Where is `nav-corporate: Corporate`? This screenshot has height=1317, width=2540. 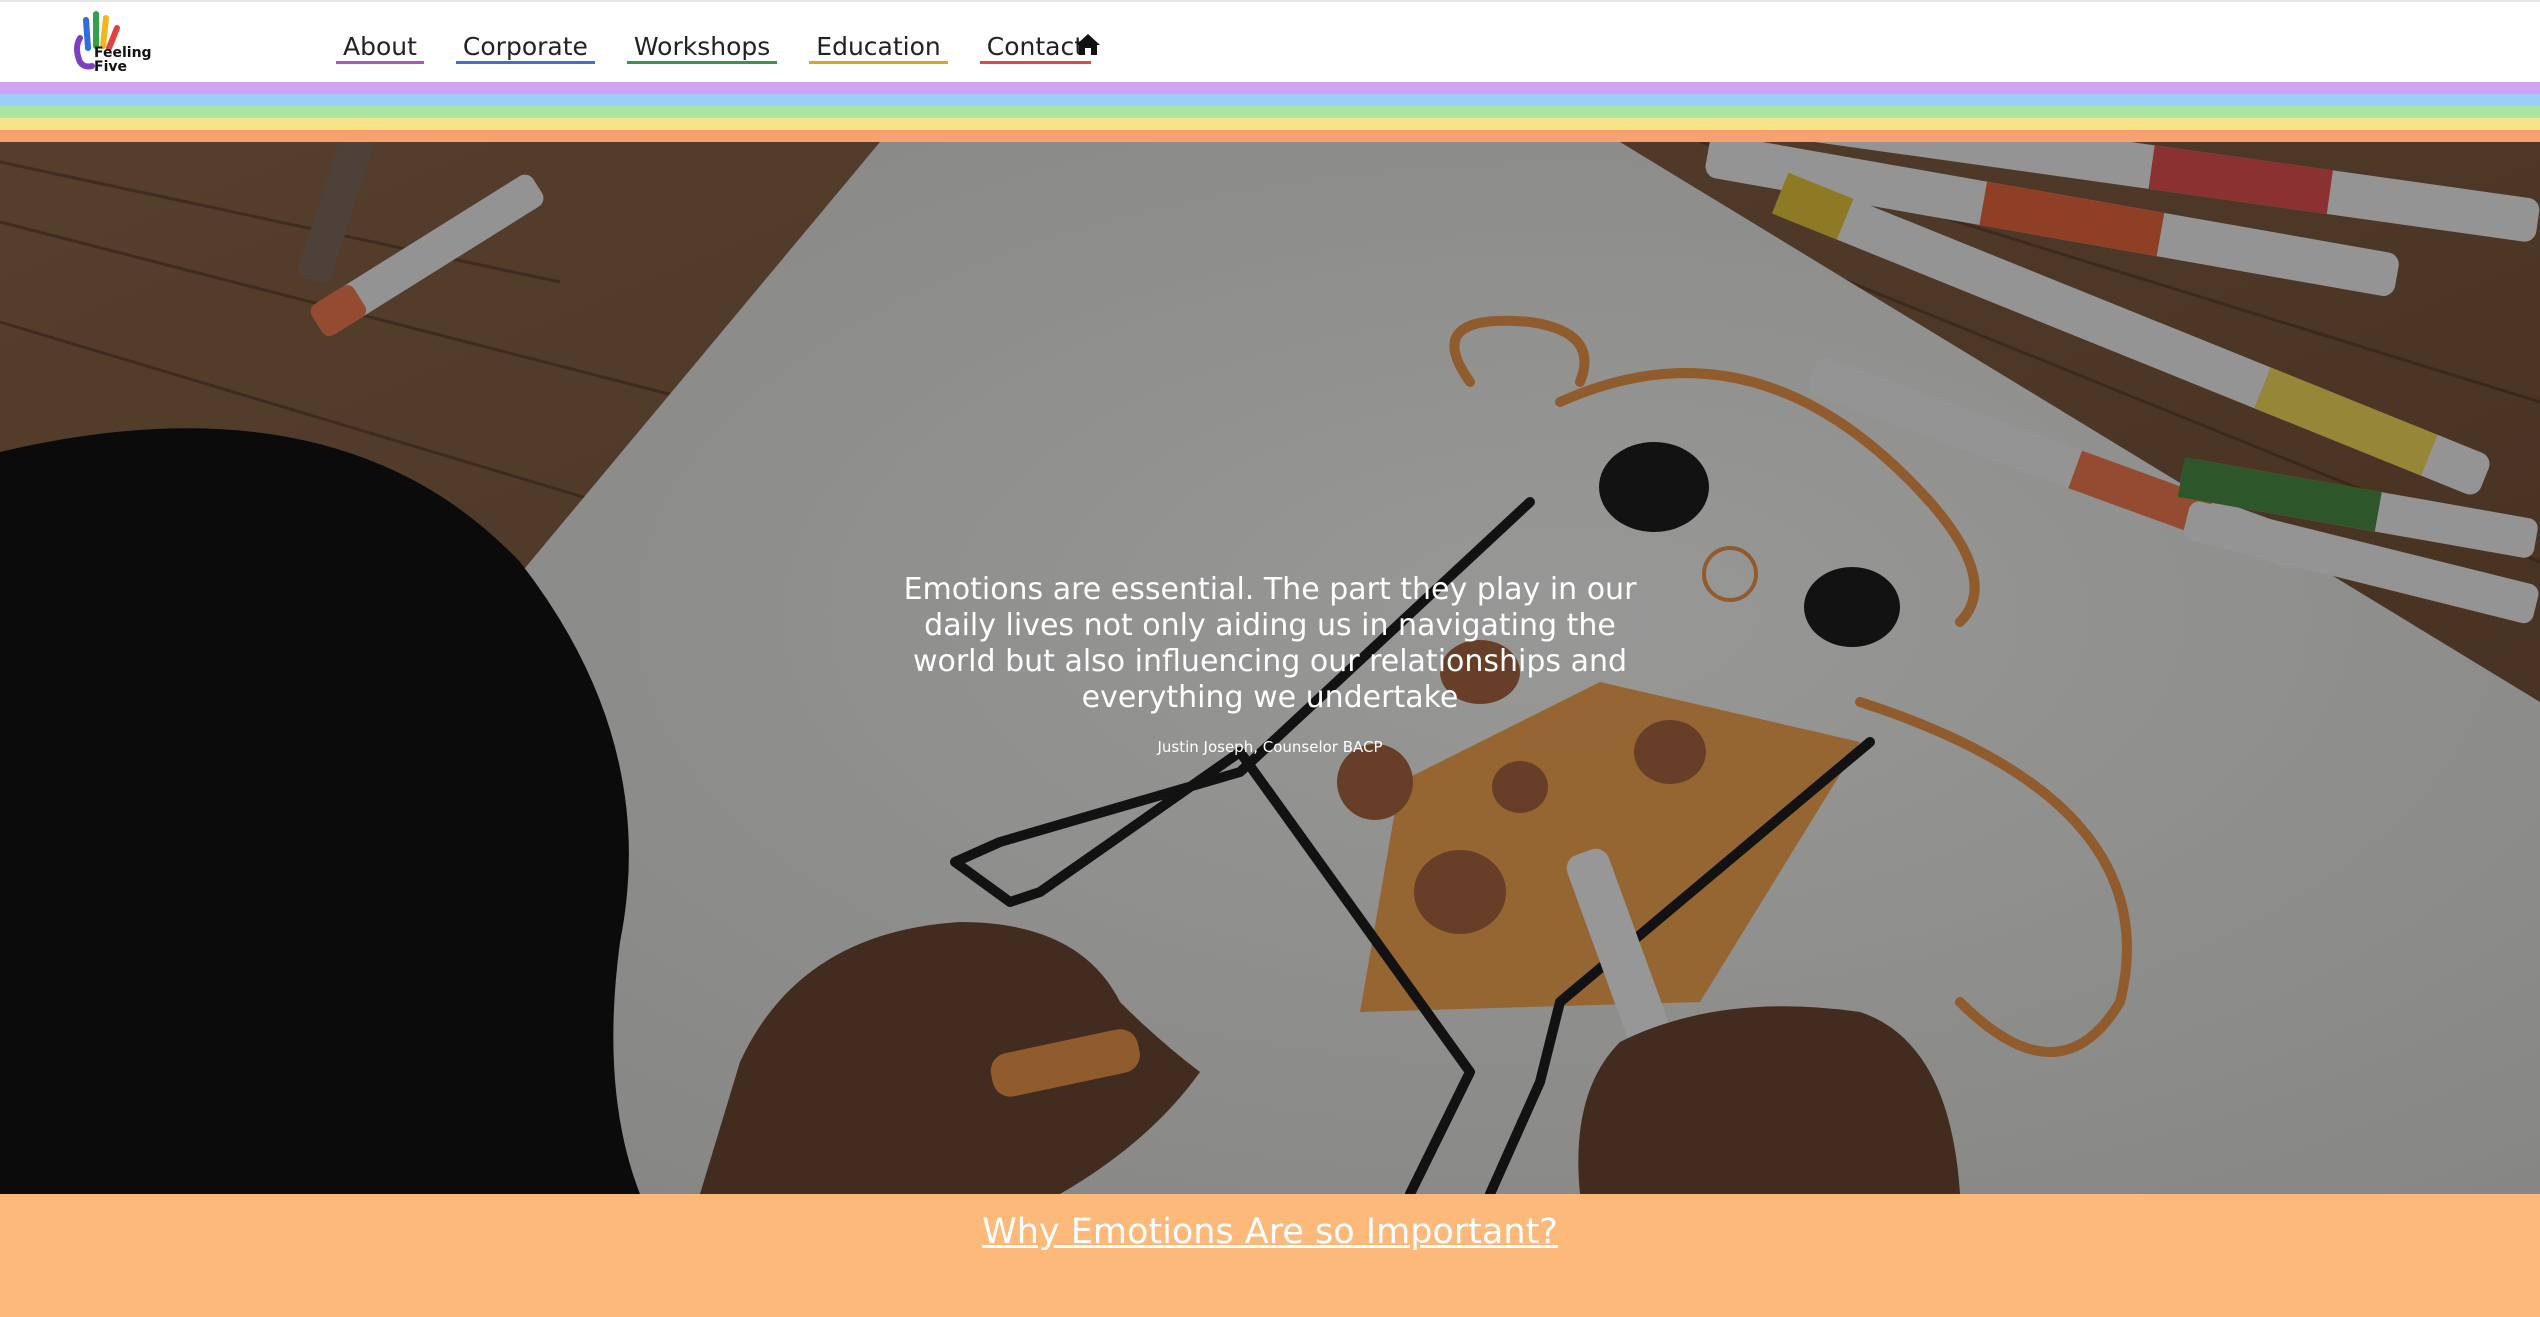 nav-corporate: Corporate is located at coordinates (525, 33).